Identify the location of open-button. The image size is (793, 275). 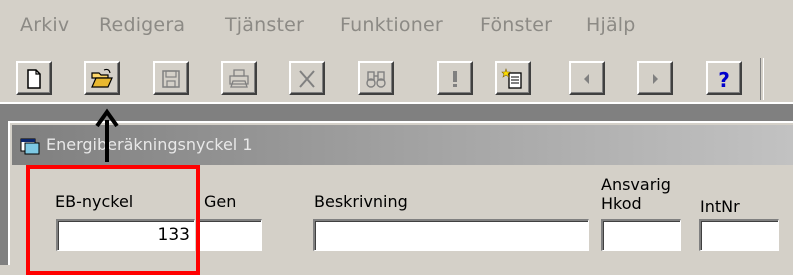
(102, 78).